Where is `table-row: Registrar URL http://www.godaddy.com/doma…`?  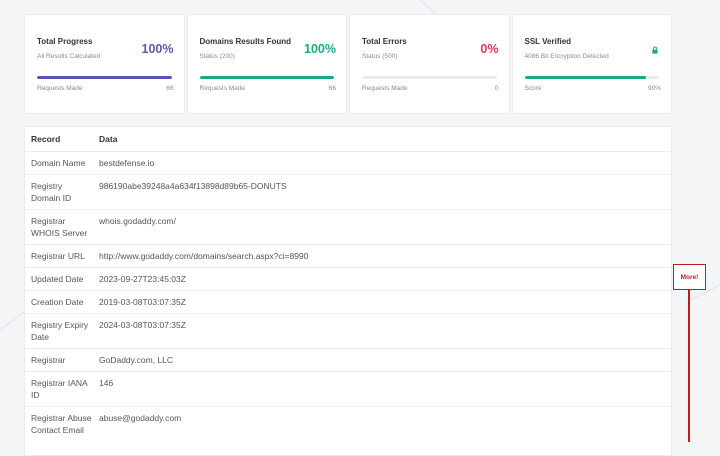 table-row: Registrar URL http://www.godaddy.com/doma… is located at coordinates (348, 256).